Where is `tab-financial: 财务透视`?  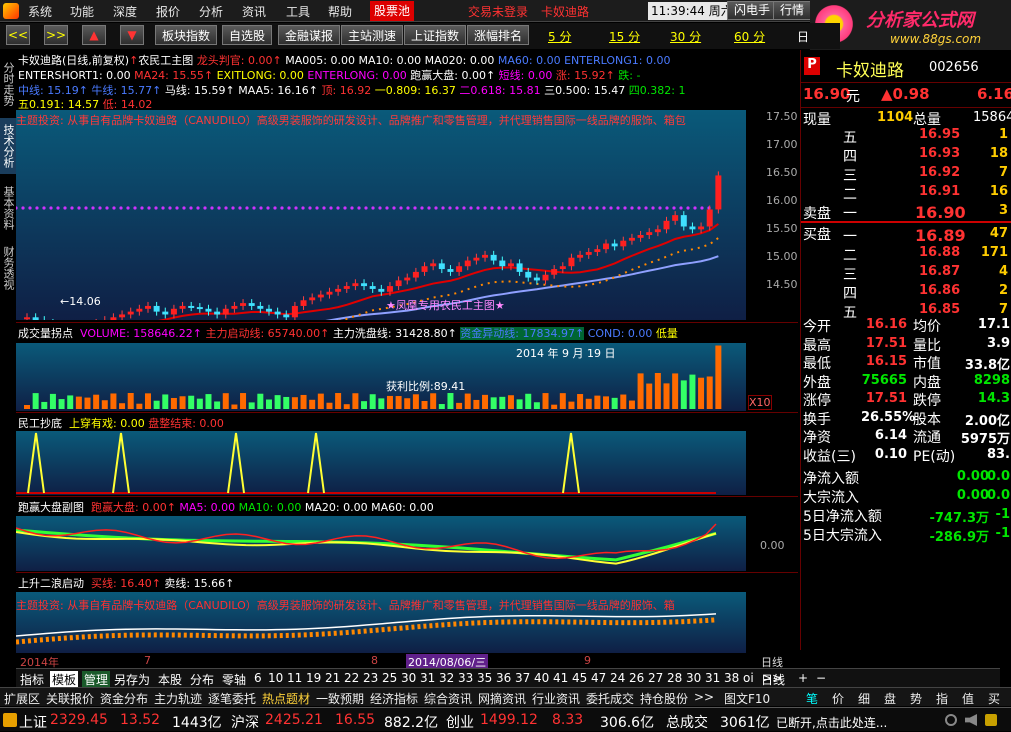 tab-financial: 财务透视 is located at coordinates (8, 268).